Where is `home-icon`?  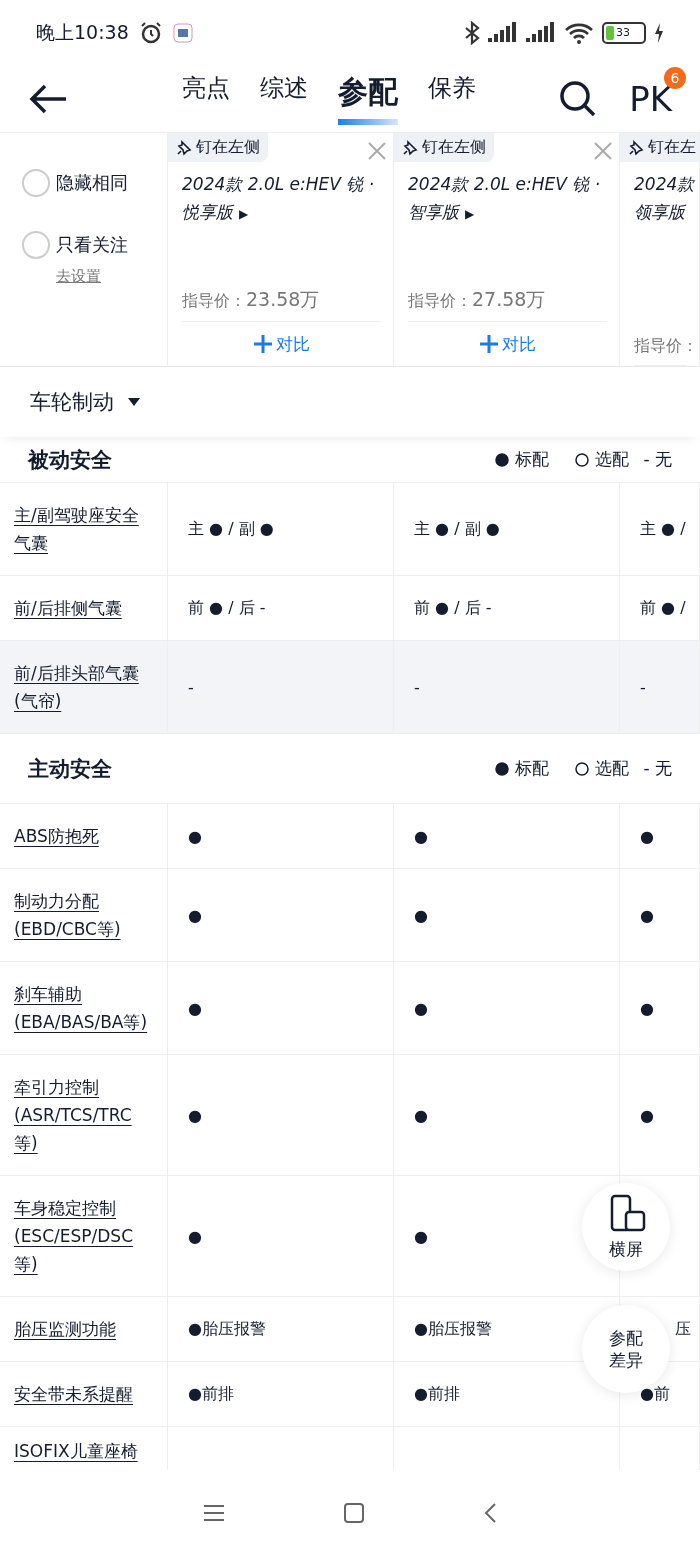
home-icon is located at coordinates (354, 1512).